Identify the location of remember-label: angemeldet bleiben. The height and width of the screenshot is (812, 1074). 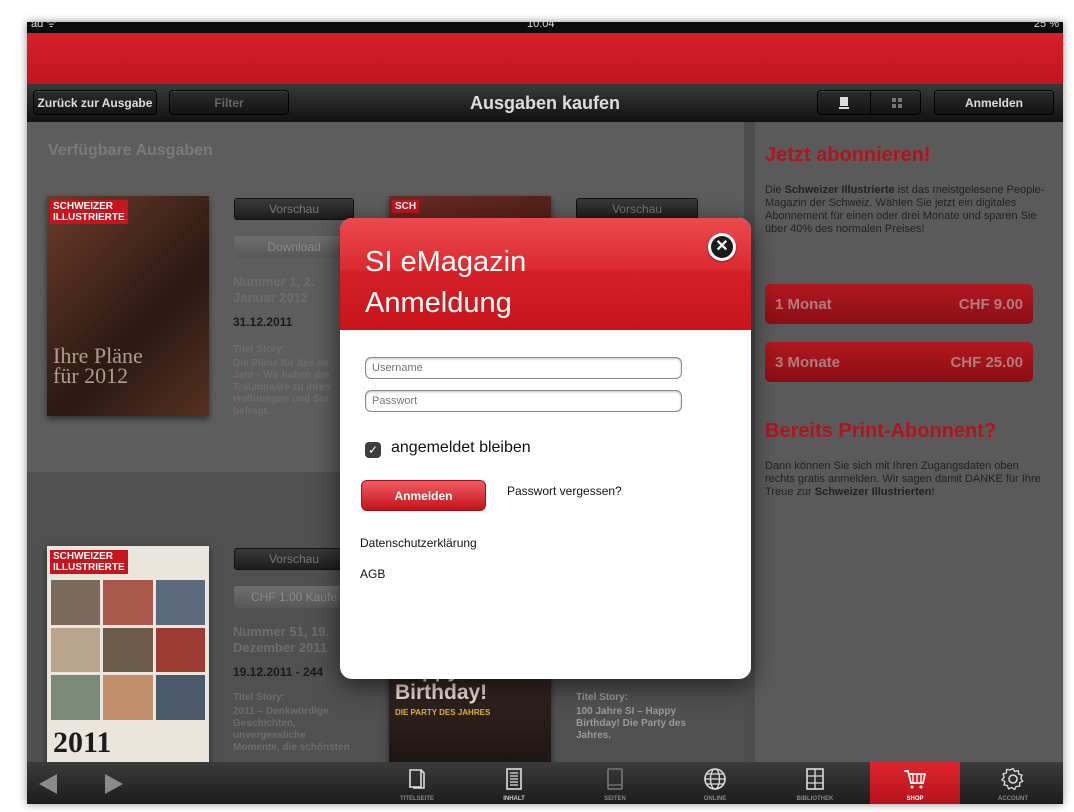
(461, 447).